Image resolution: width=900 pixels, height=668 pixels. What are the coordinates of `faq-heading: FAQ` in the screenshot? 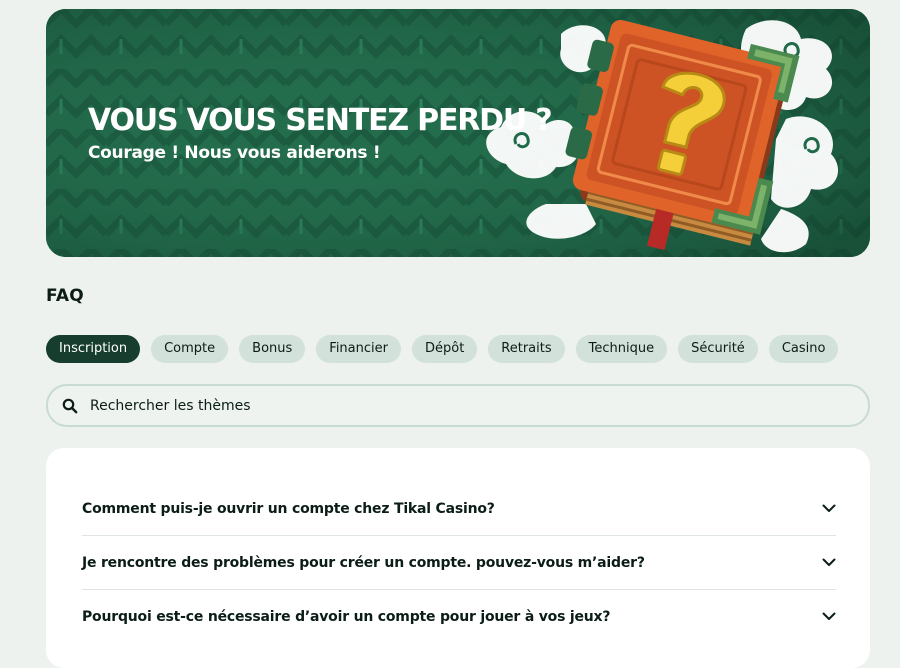 It's located at (65, 296).